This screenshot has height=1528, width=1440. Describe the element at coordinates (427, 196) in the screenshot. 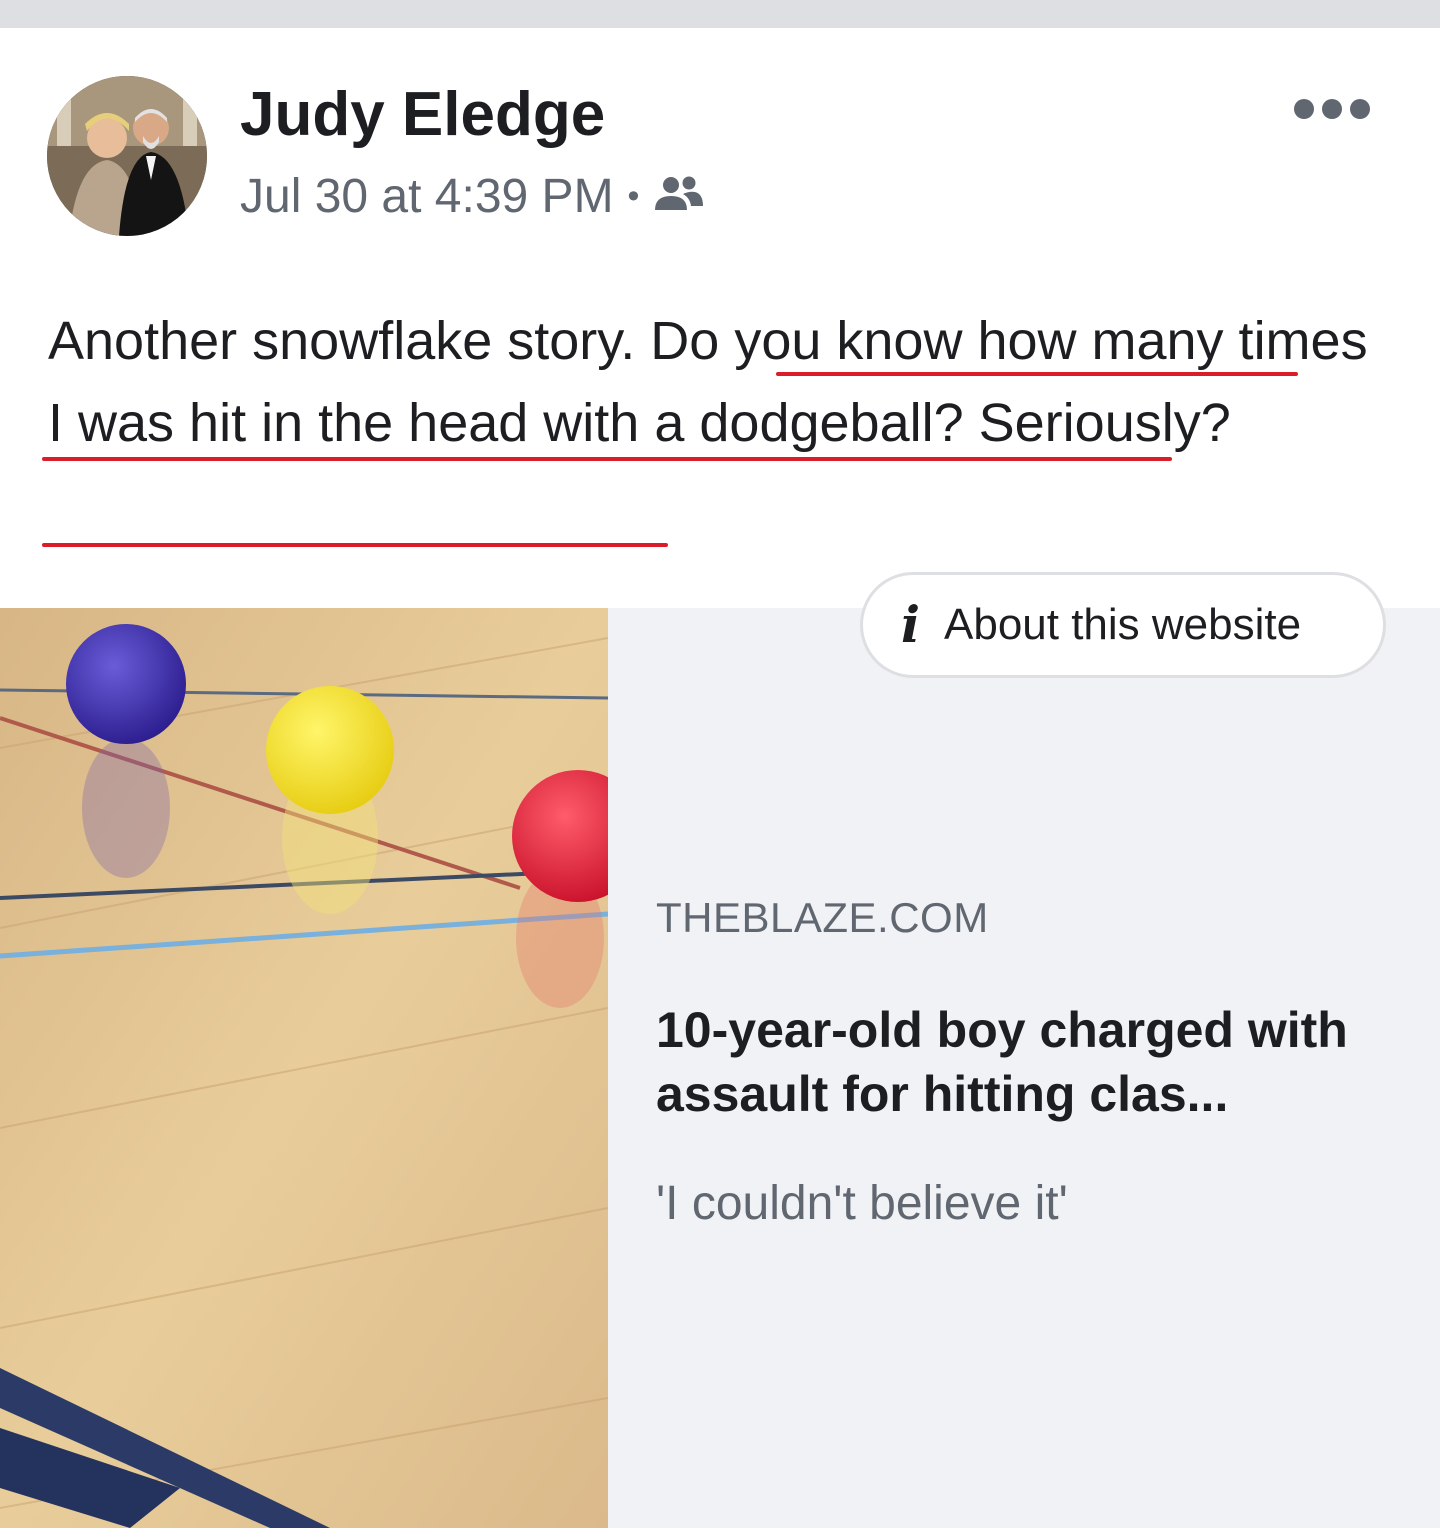

I see `post-timestamp: Jul 30 at 4:39 PM` at that location.